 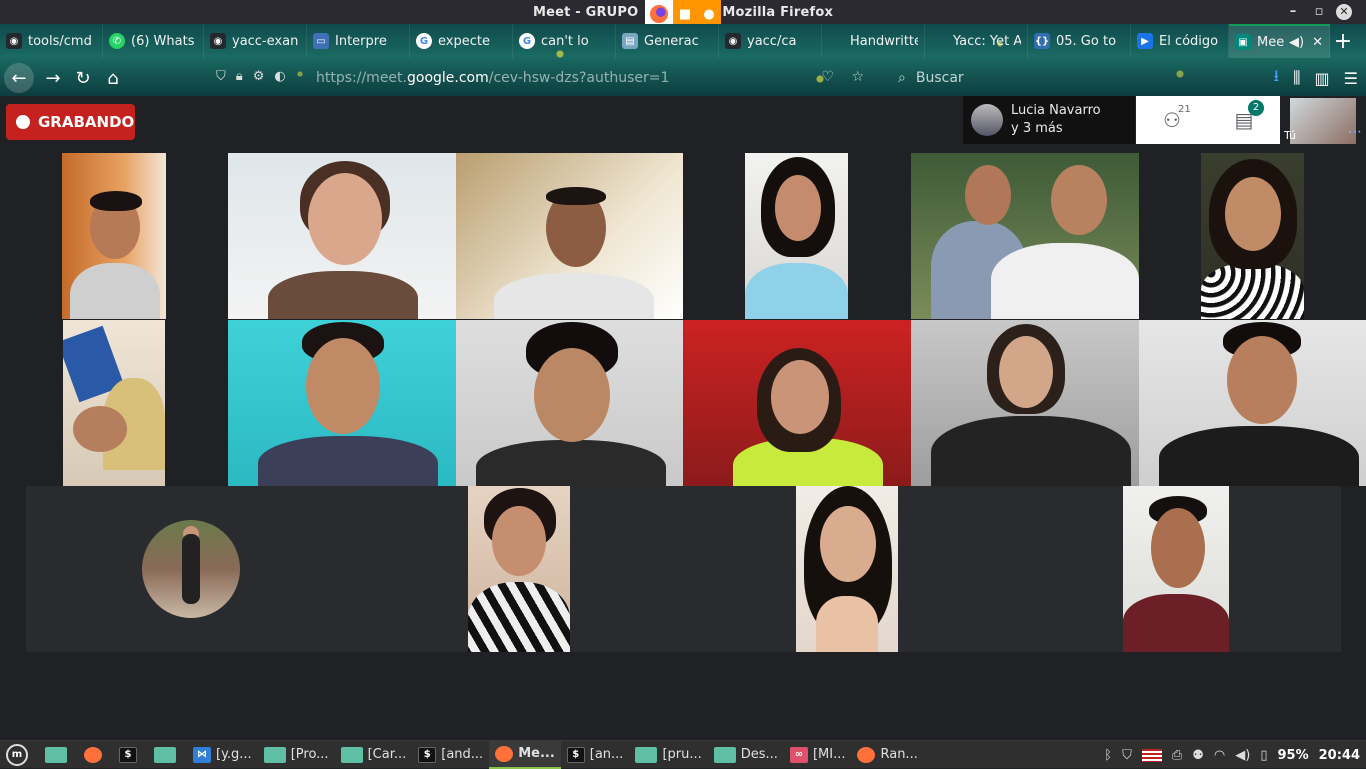 I want to click on tab-4: Gexpecte, so click(x=461, y=41).